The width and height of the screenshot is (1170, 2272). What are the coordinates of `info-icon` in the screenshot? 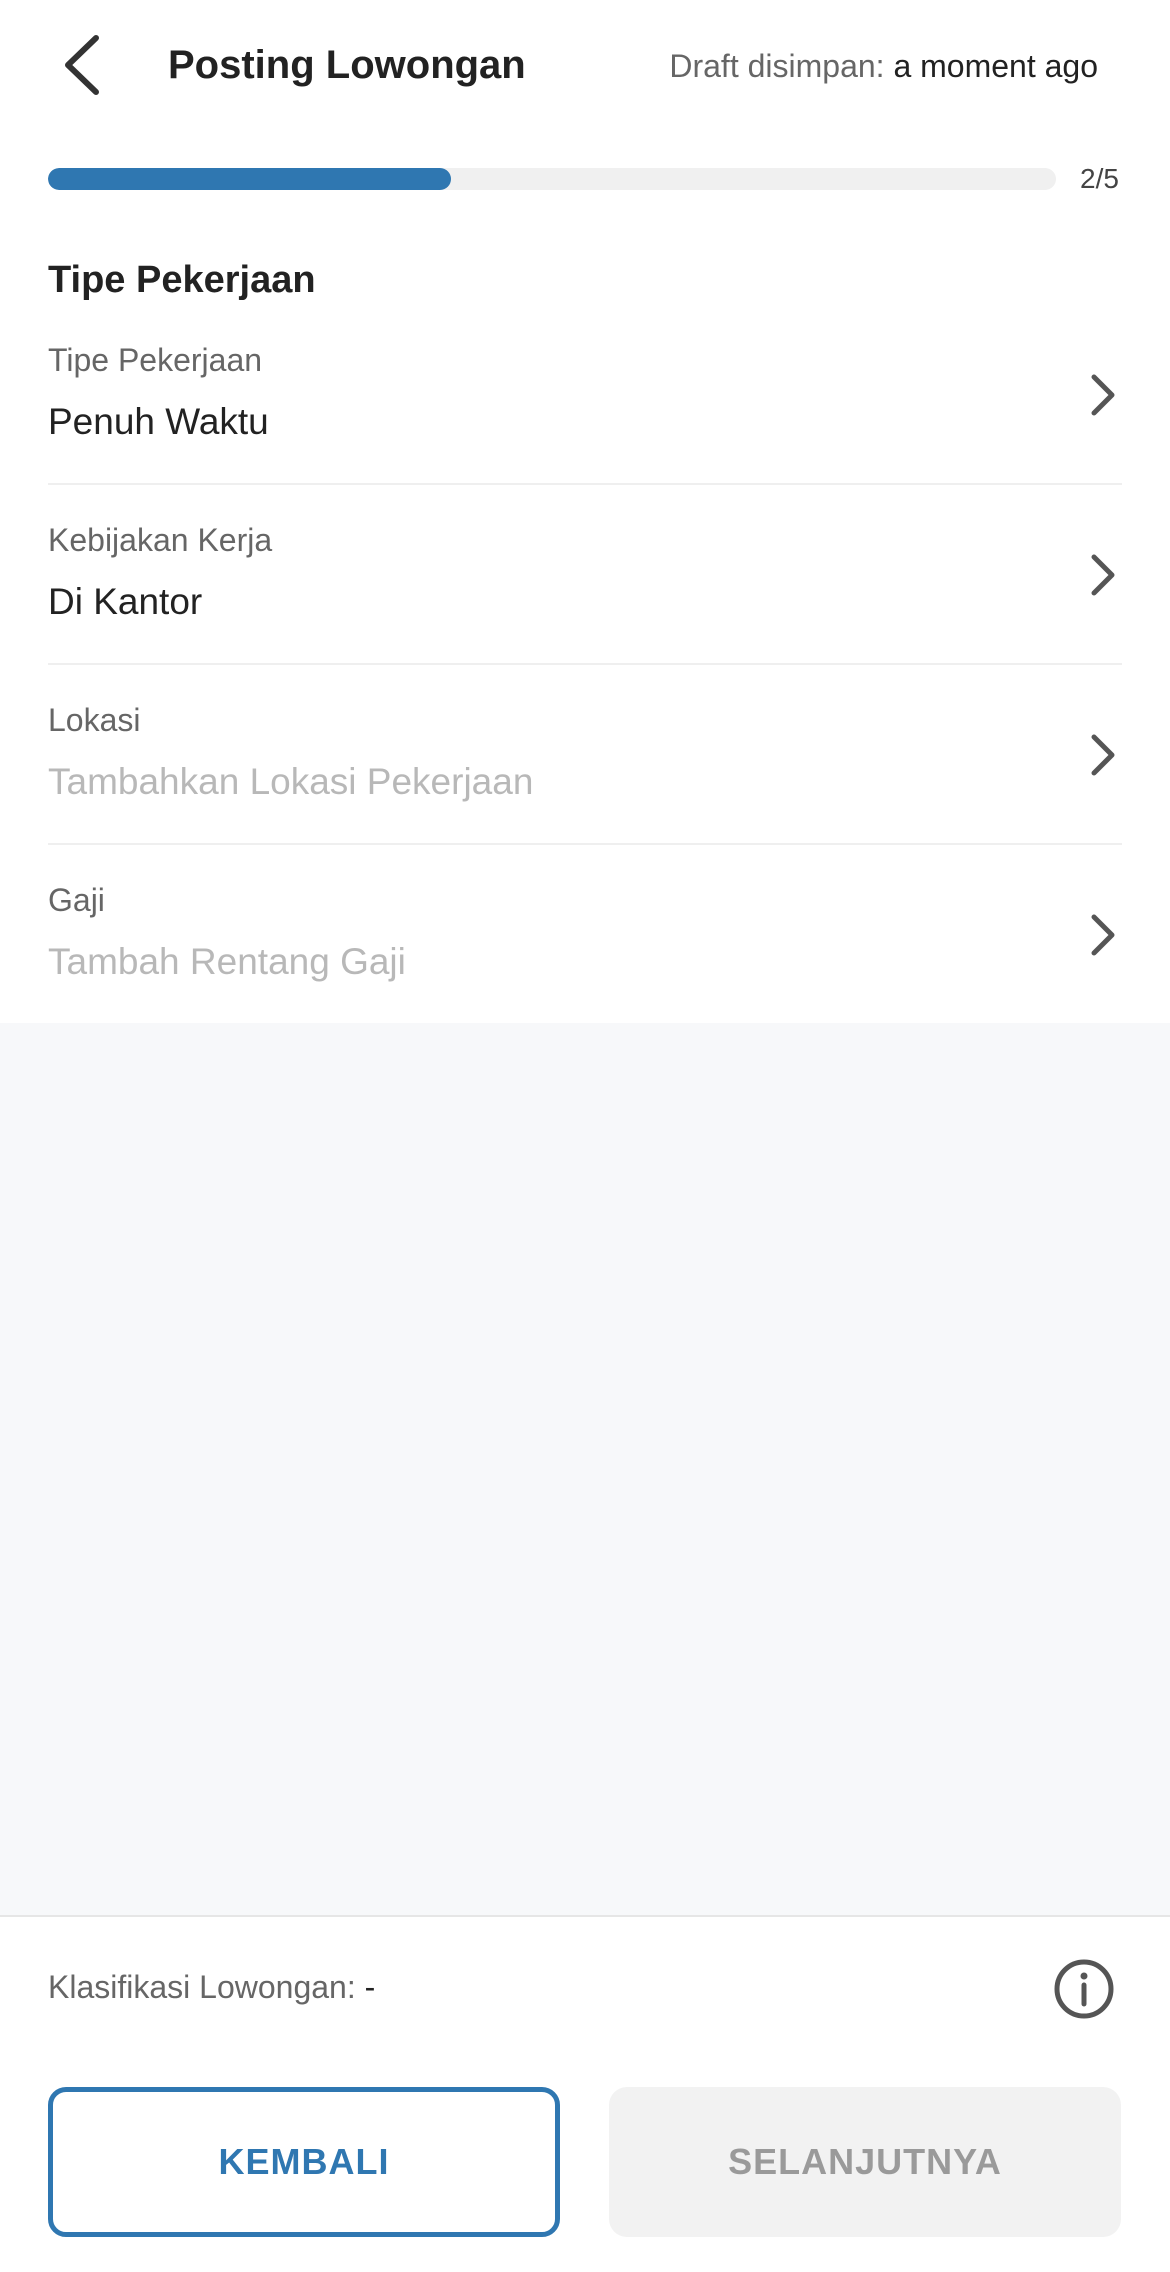 It's located at (1084, 1989).